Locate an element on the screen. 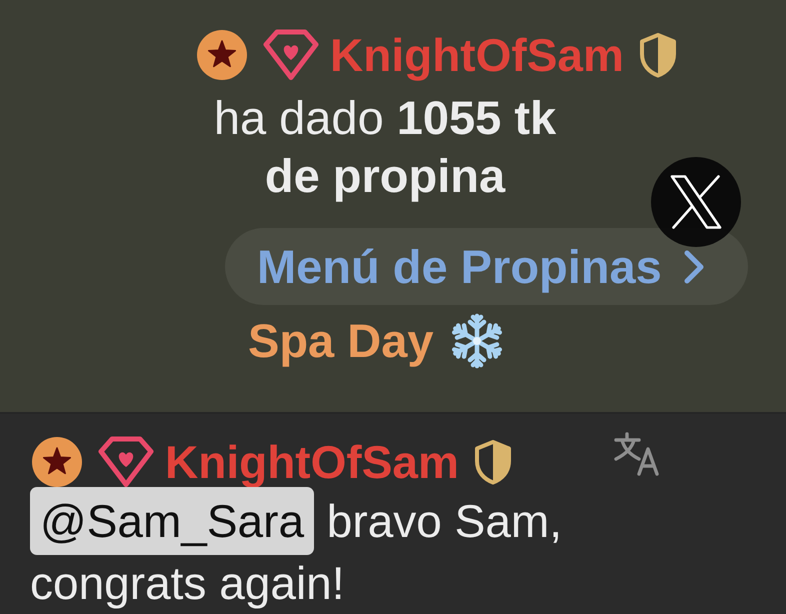  x-icon is located at coordinates (696, 202).